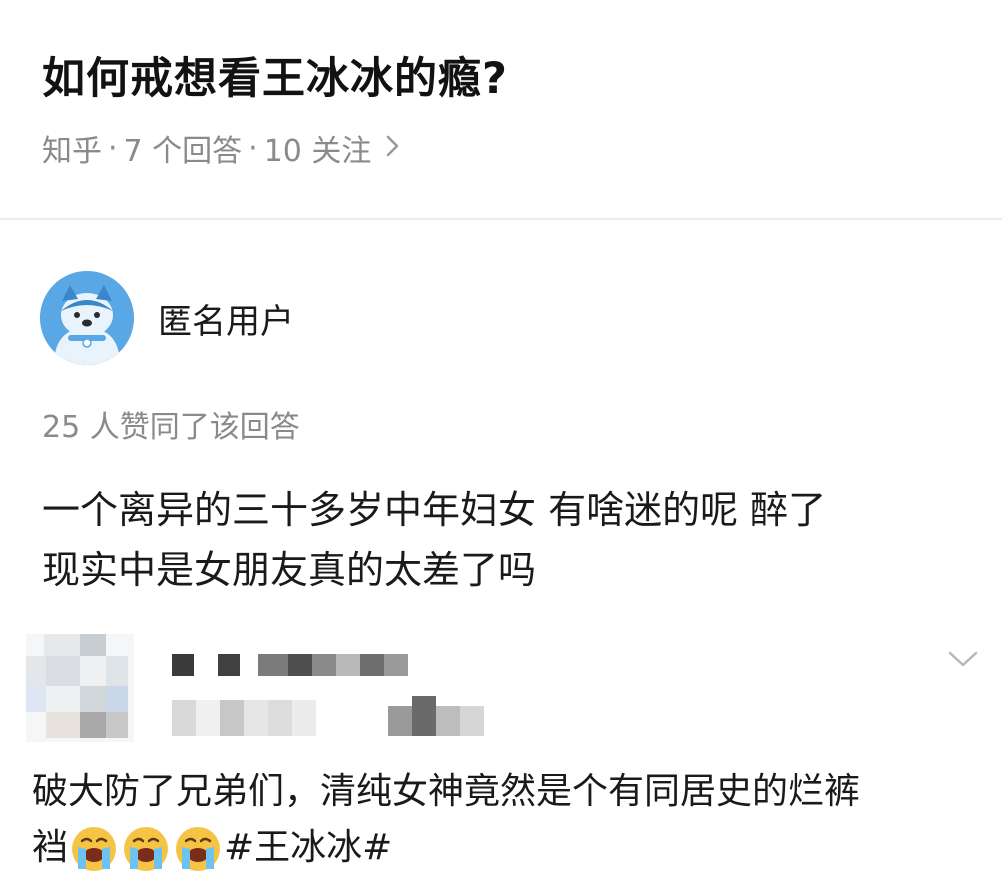 The height and width of the screenshot is (892, 1002). I want to click on pixelated-post-meta, so click(337, 718).